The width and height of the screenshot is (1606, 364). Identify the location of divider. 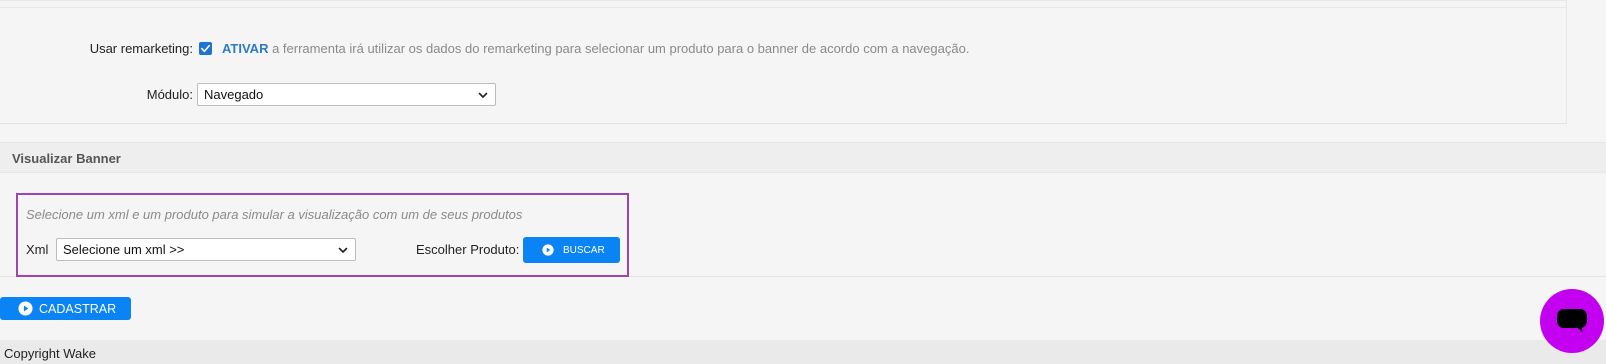
(783, 7).